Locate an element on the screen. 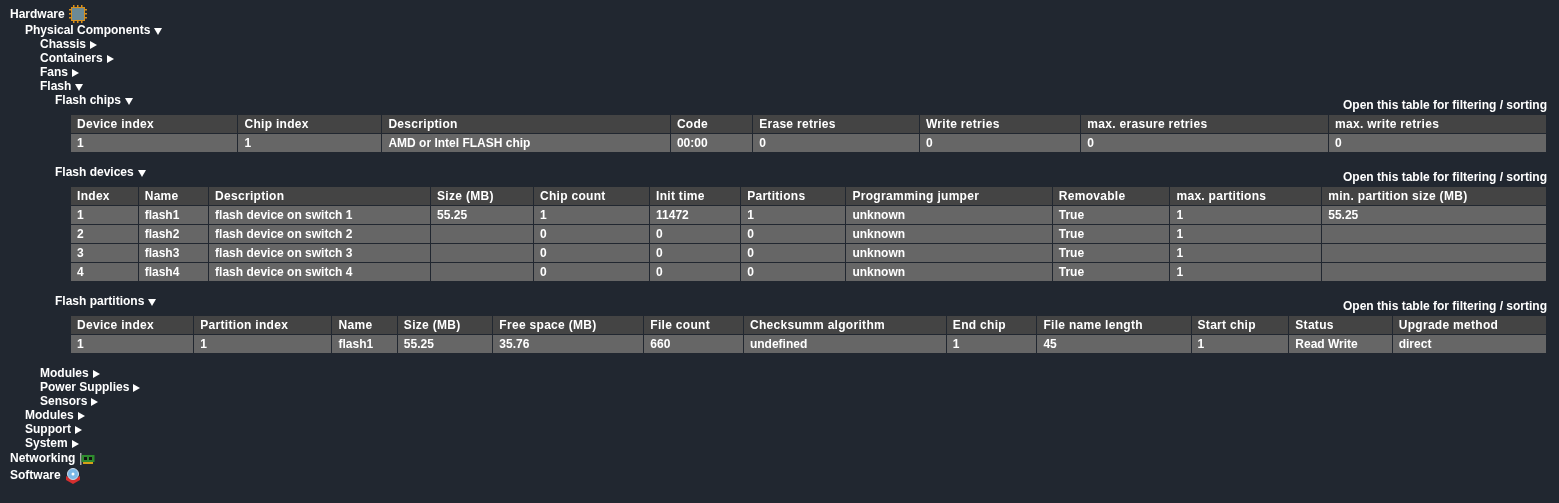  tree-item: Flash partitions is located at coordinates (100, 301).